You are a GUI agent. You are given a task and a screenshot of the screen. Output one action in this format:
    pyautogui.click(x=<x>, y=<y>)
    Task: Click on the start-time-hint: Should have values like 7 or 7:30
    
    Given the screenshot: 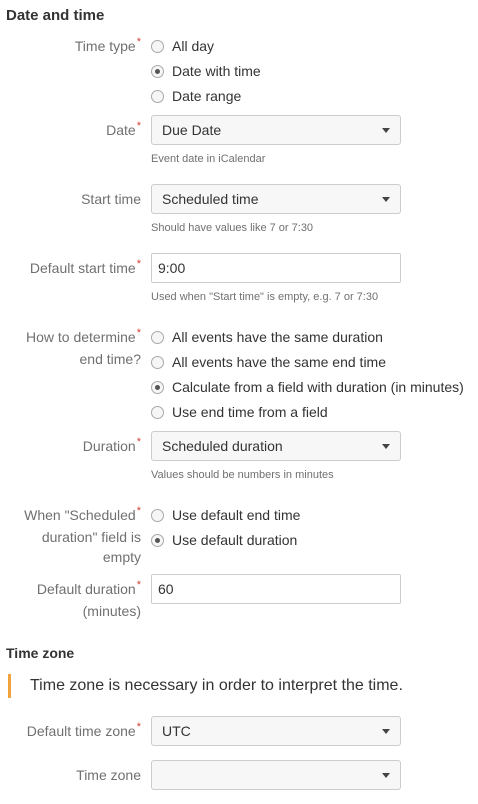 What is the action you would take?
    pyautogui.click(x=232, y=228)
    